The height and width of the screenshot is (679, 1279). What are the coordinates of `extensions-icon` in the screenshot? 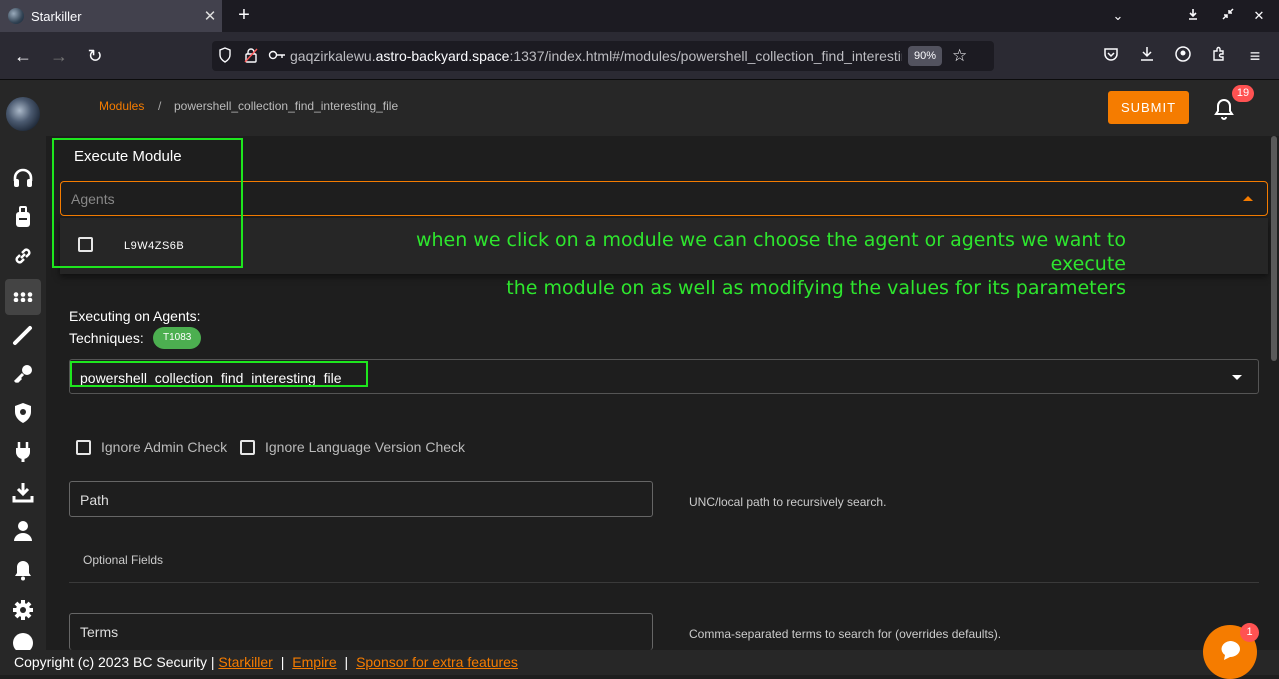 It's located at (1219, 56).